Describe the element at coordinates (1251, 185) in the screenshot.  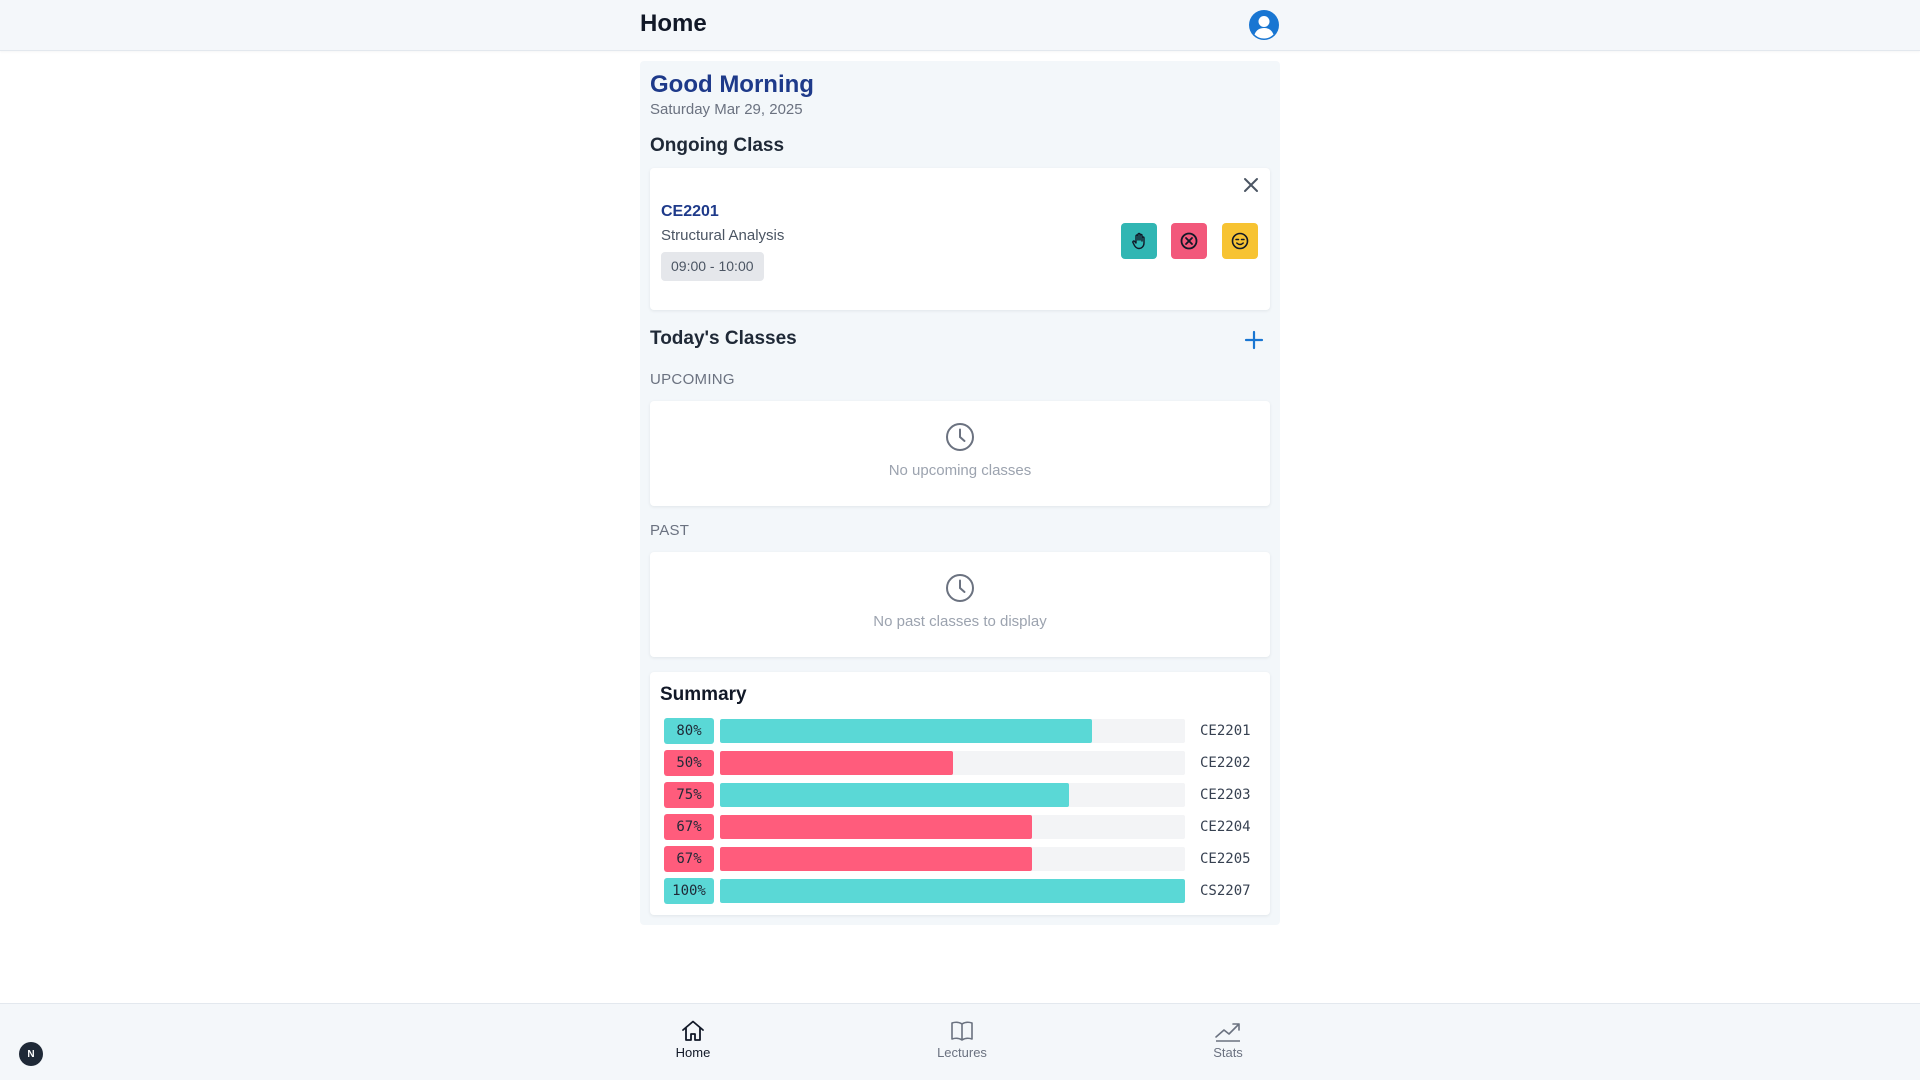
I see `close-icon` at that location.